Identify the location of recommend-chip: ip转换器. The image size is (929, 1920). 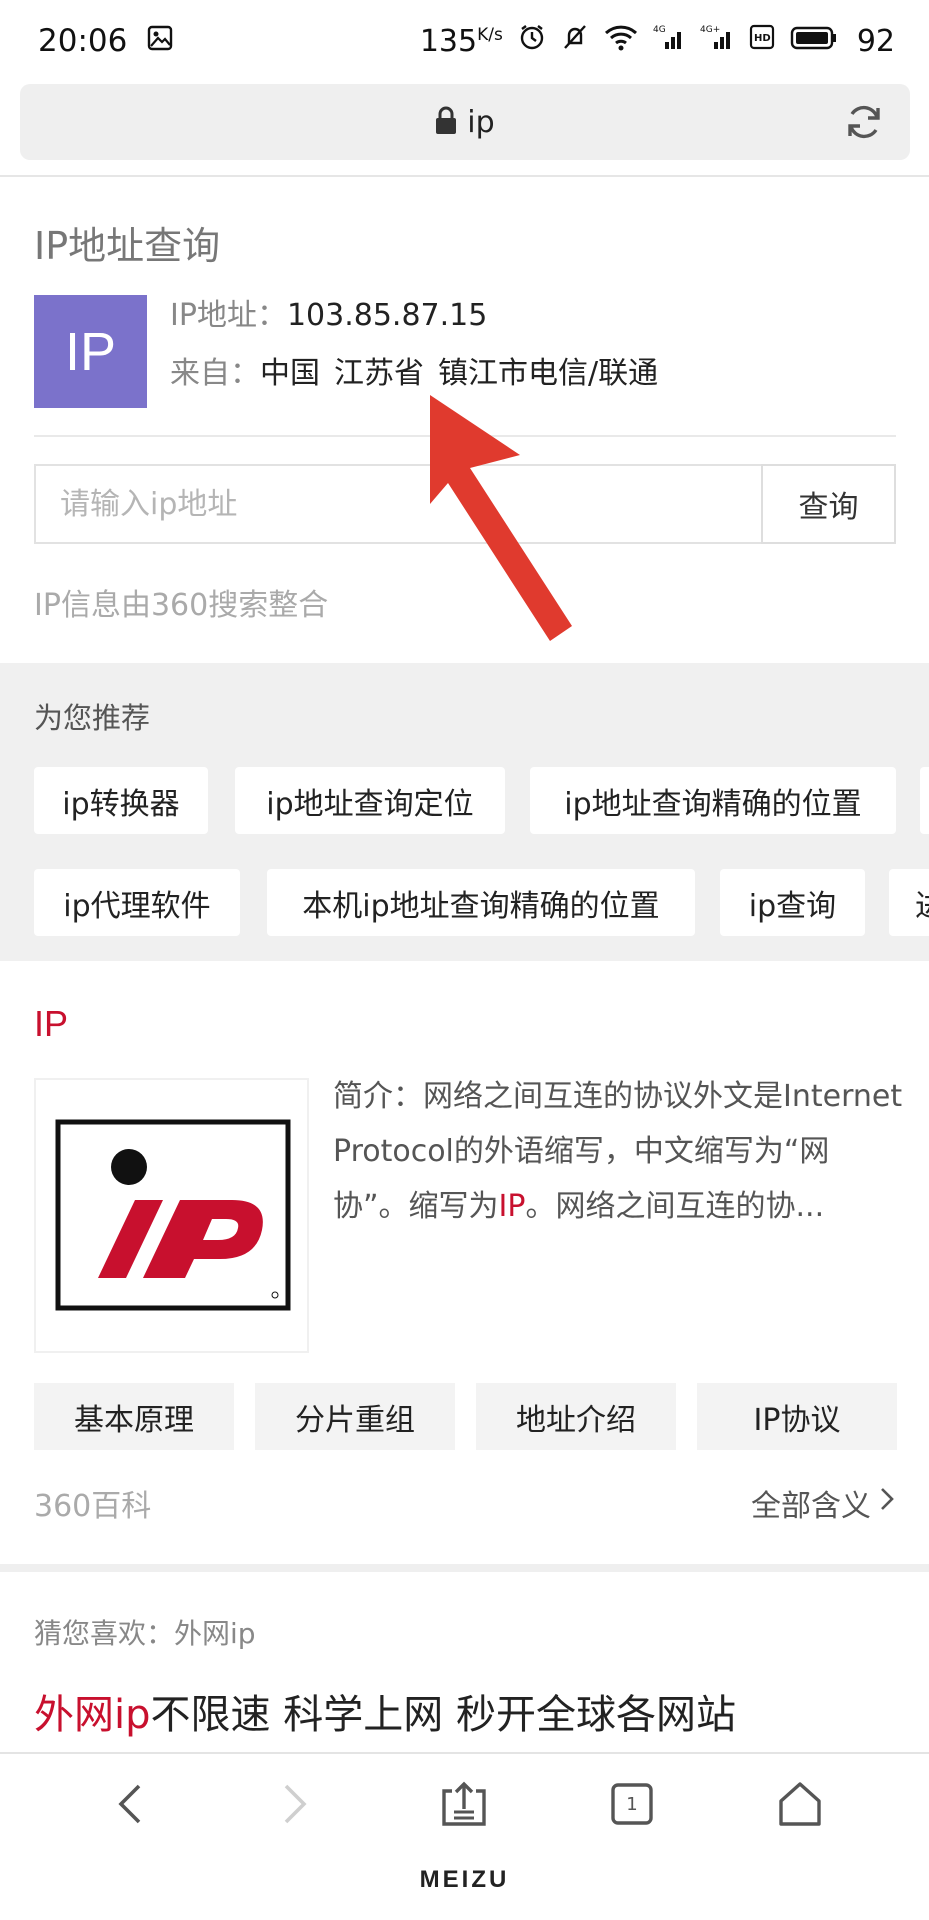
(121, 800).